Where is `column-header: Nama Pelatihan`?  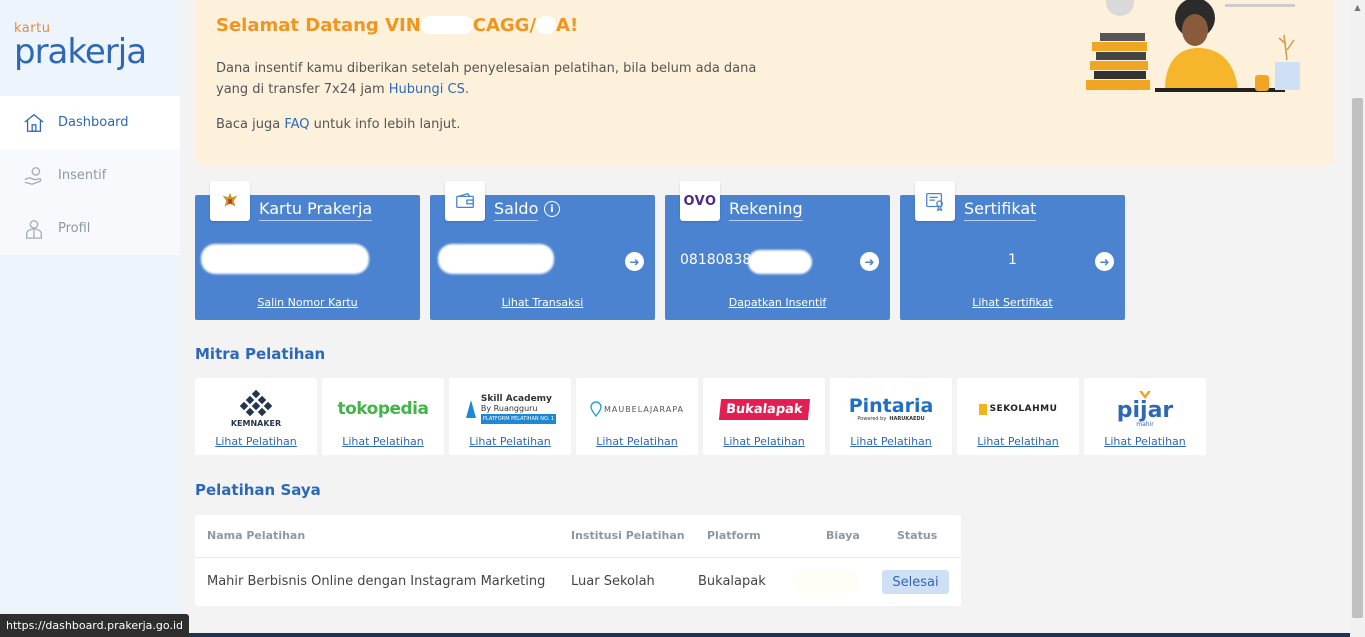
column-header: Nama Pelatihan is located at coordinates (256, 535).